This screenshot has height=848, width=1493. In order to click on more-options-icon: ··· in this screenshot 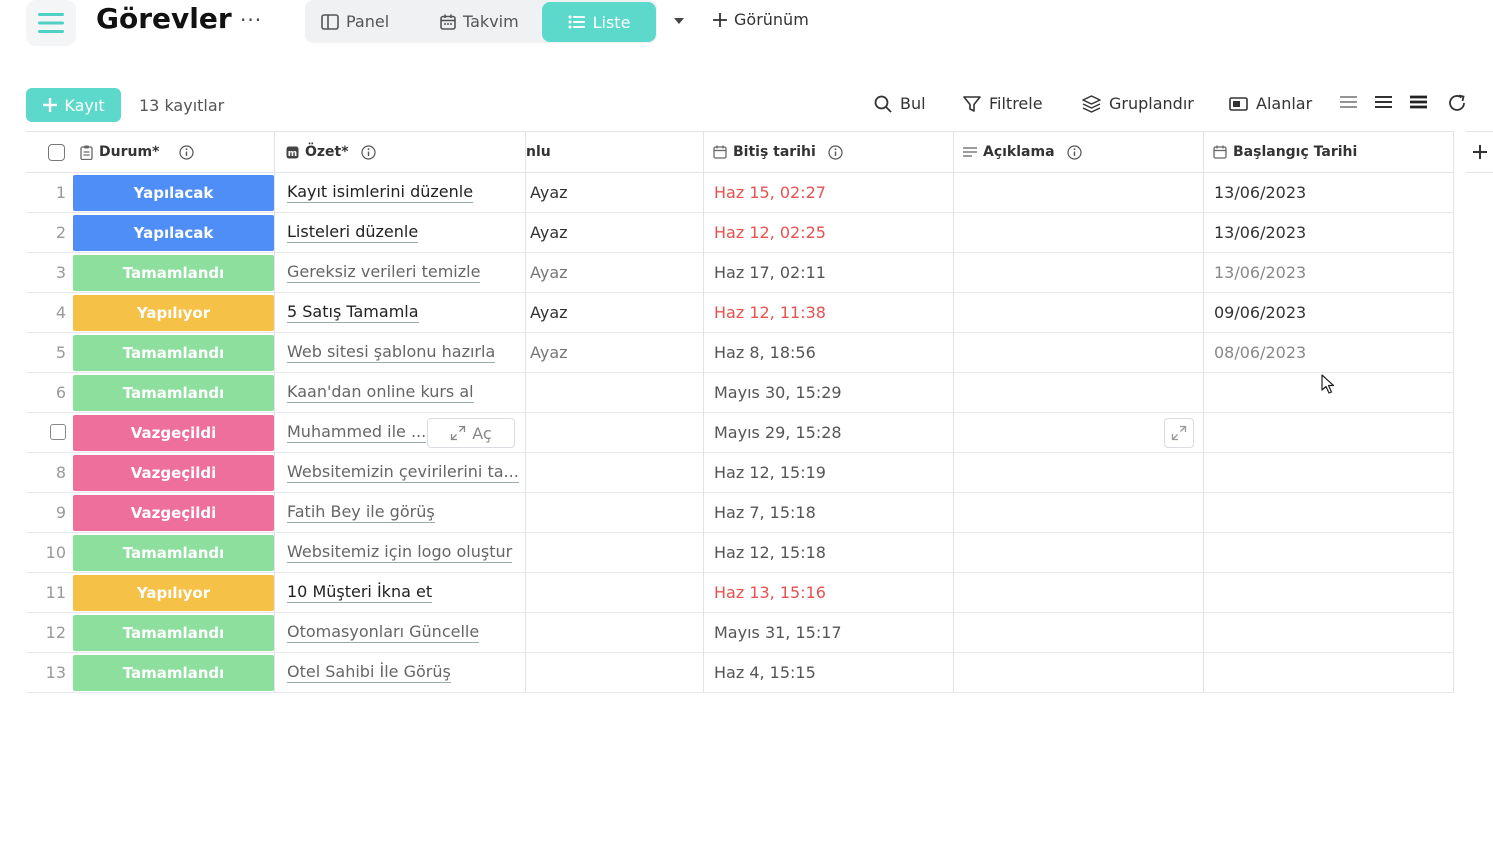, I will do `click(251, 20)`.